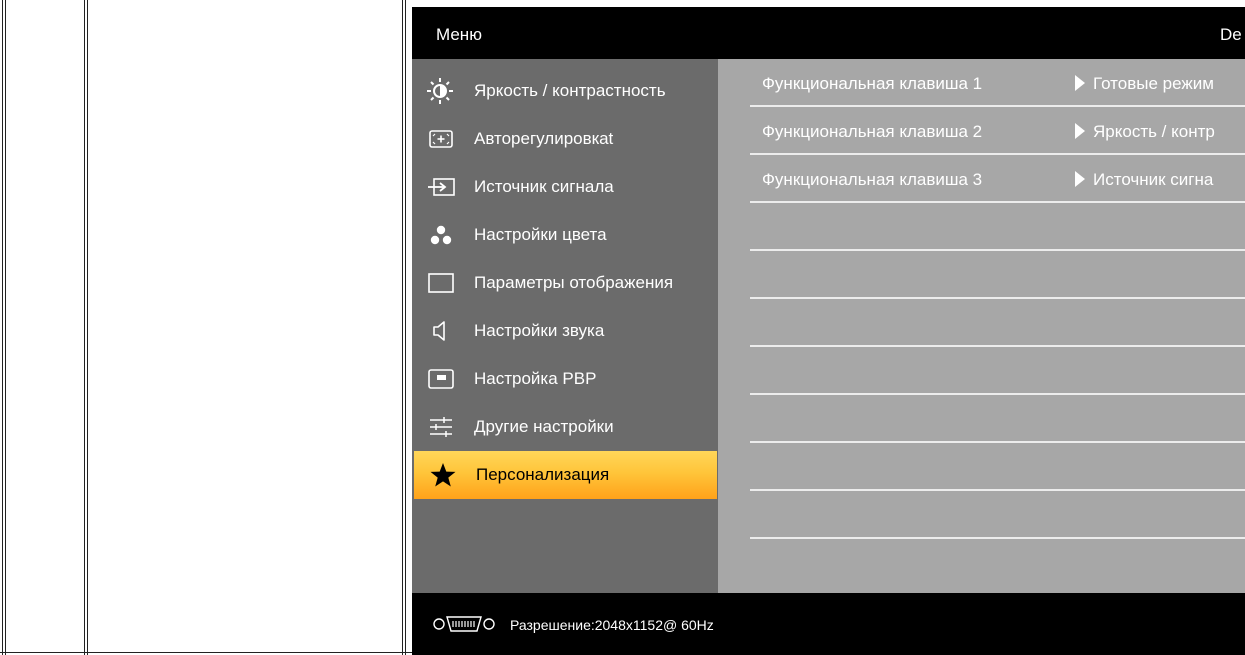 Image resolution: width=1245 pixels, height=655 pixels. I want to click on menu-item-label: Настройка PBP, so click(535, 378).